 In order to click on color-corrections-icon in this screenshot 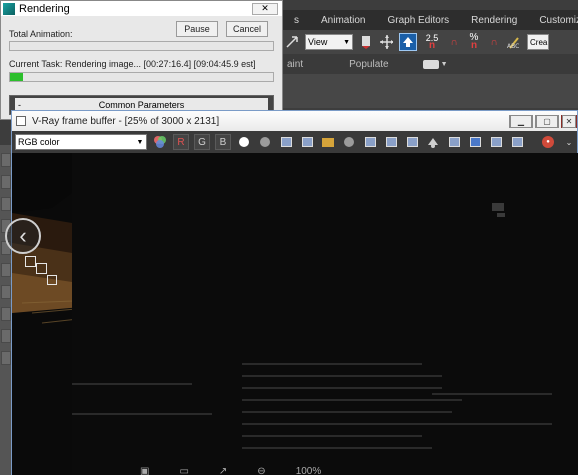, I will do `click(496, 142)`.